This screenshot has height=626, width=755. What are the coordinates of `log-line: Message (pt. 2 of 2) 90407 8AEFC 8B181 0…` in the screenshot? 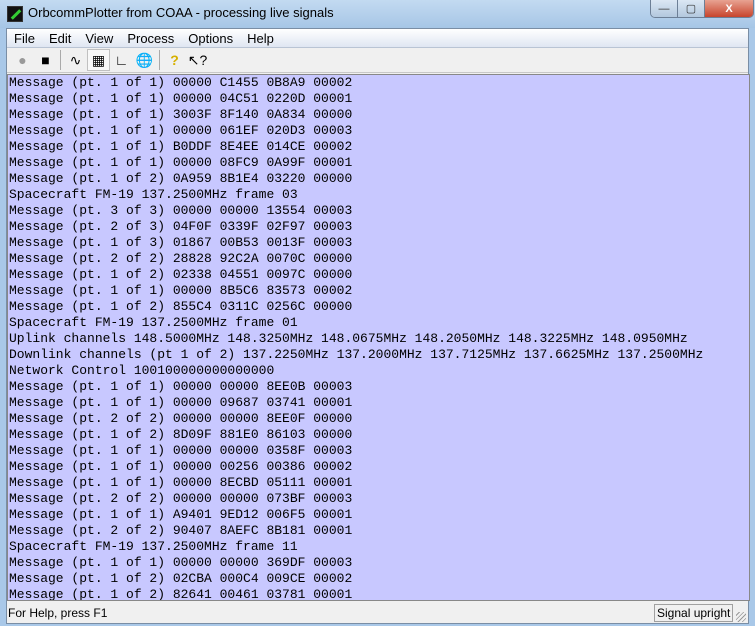 It's located at (181, 530).